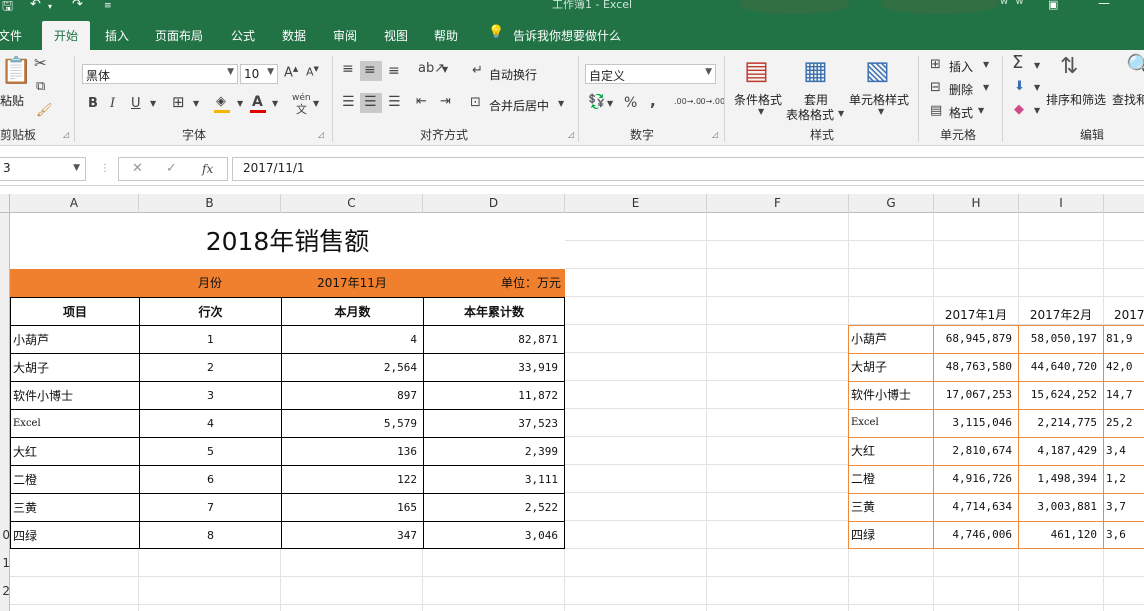 This screenshot has width=1144, height=611. I want to click on right-header: 2017, so click(1124, 315).